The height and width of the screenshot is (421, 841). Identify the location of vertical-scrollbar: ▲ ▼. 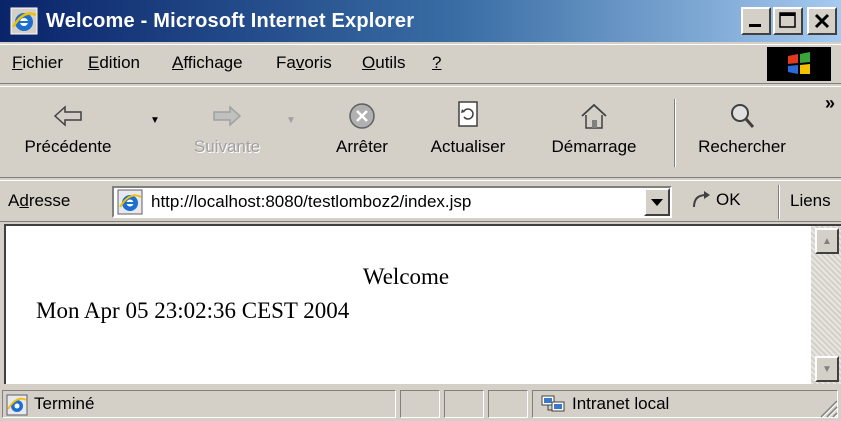
(826, 305).